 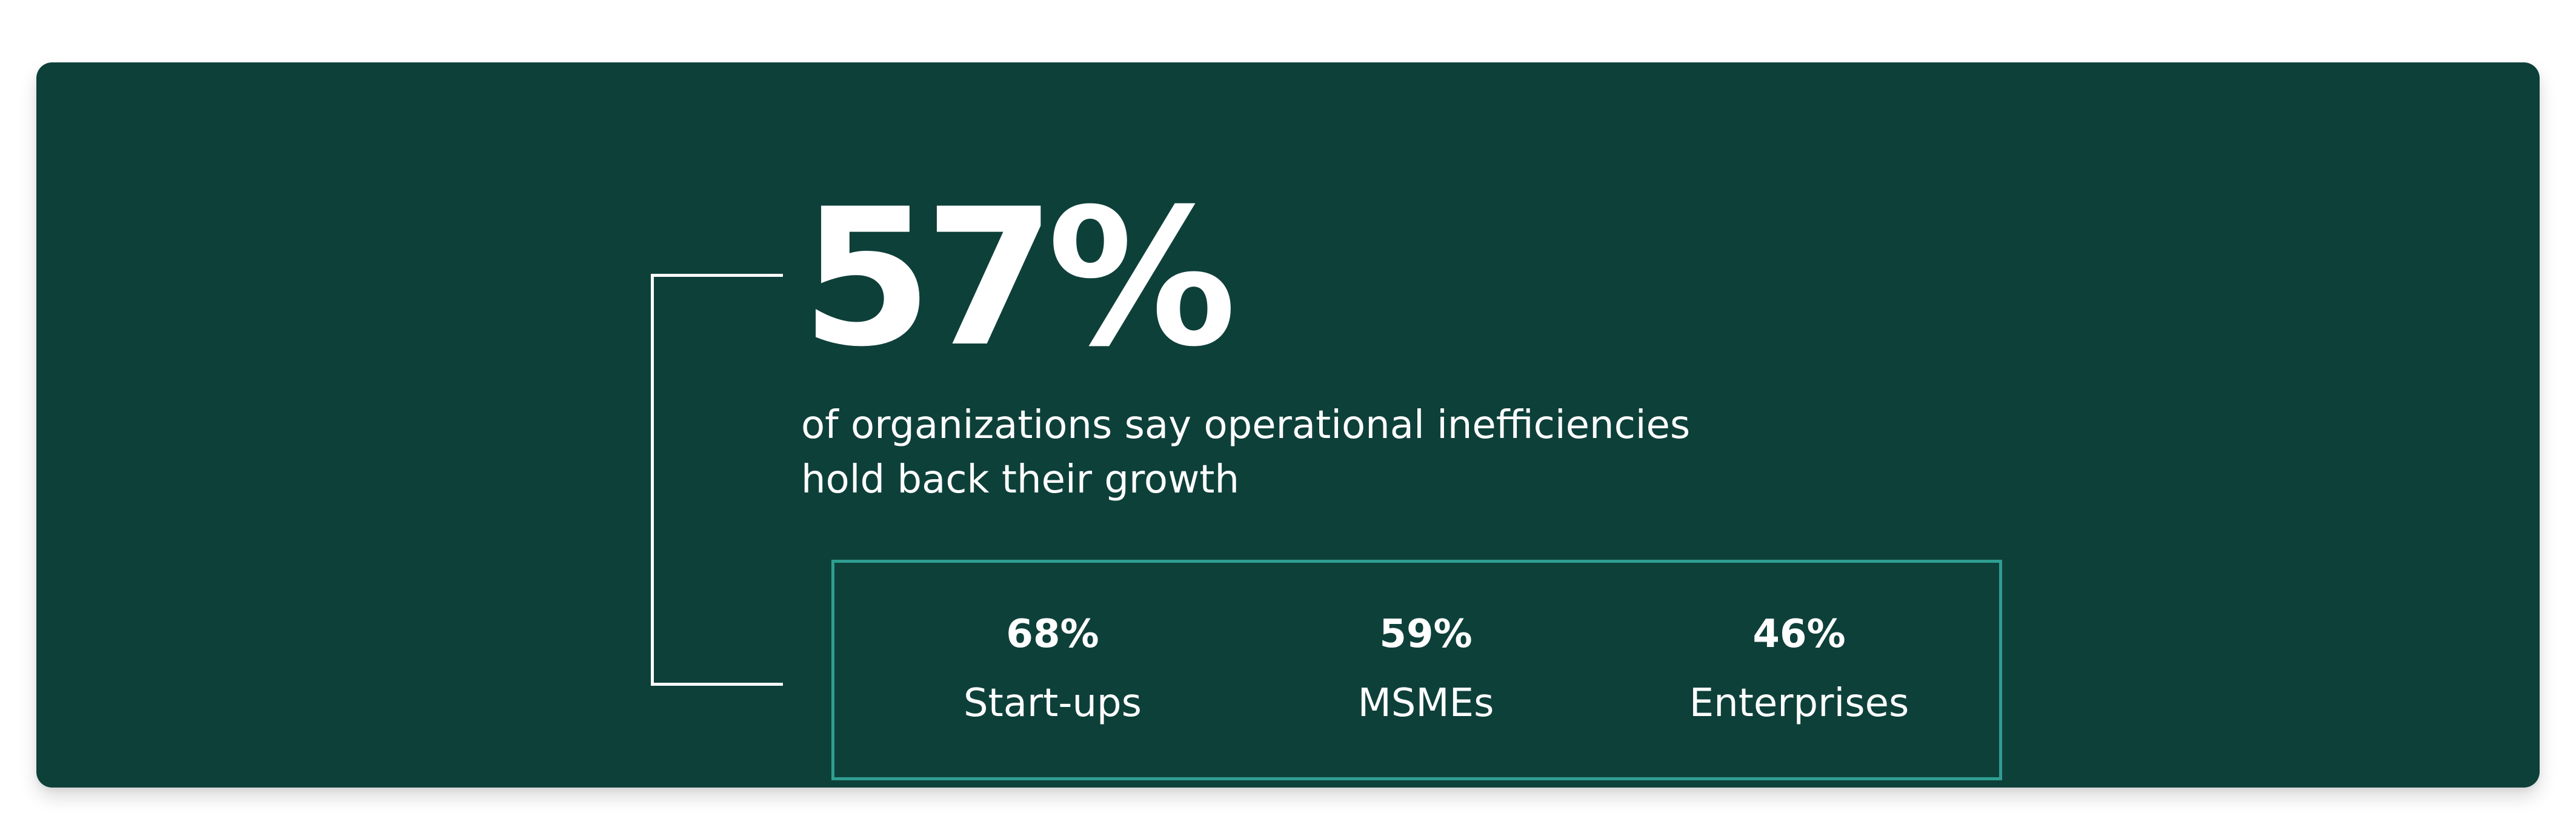 I want to click on stat-label: Start-ups, so click(x=1053, y=703).